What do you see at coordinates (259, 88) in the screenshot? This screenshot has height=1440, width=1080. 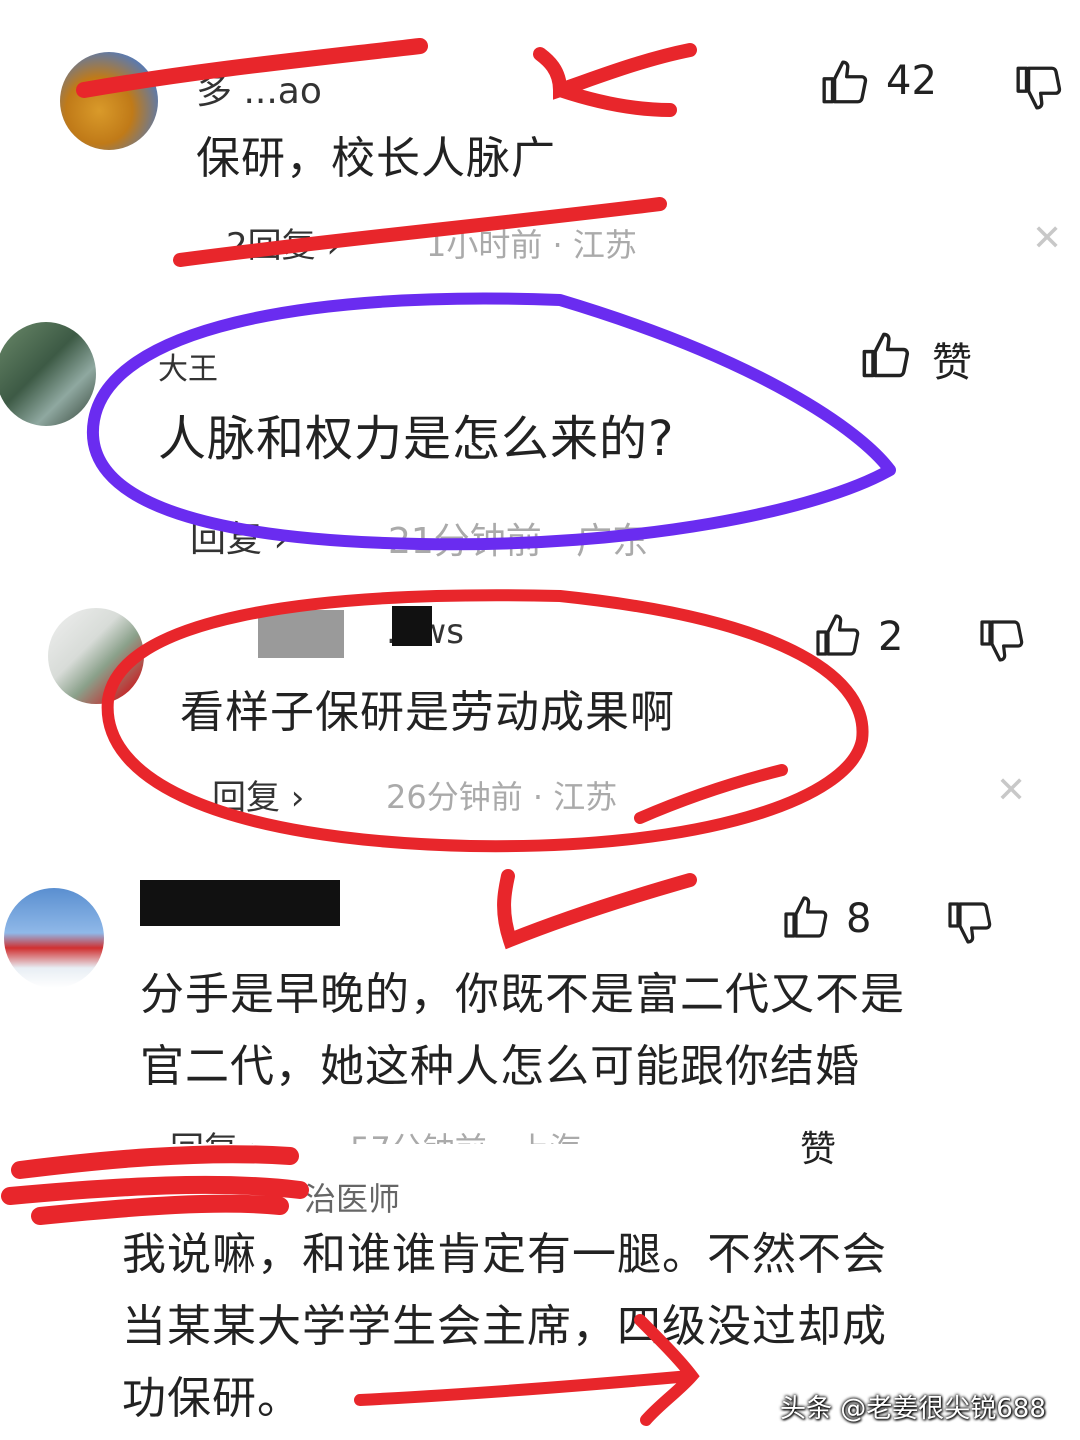 I see `comment-username: 多 ...ao` at bounding box center [259, 88].